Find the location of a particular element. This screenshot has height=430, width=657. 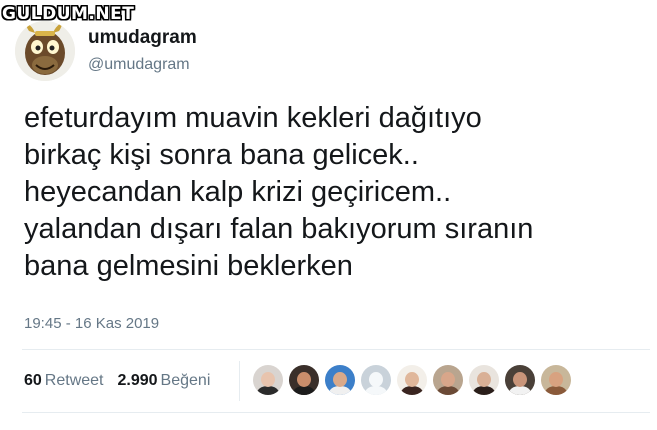

cartoon-horse-avatar-icon is located at coordinates (45, 51).